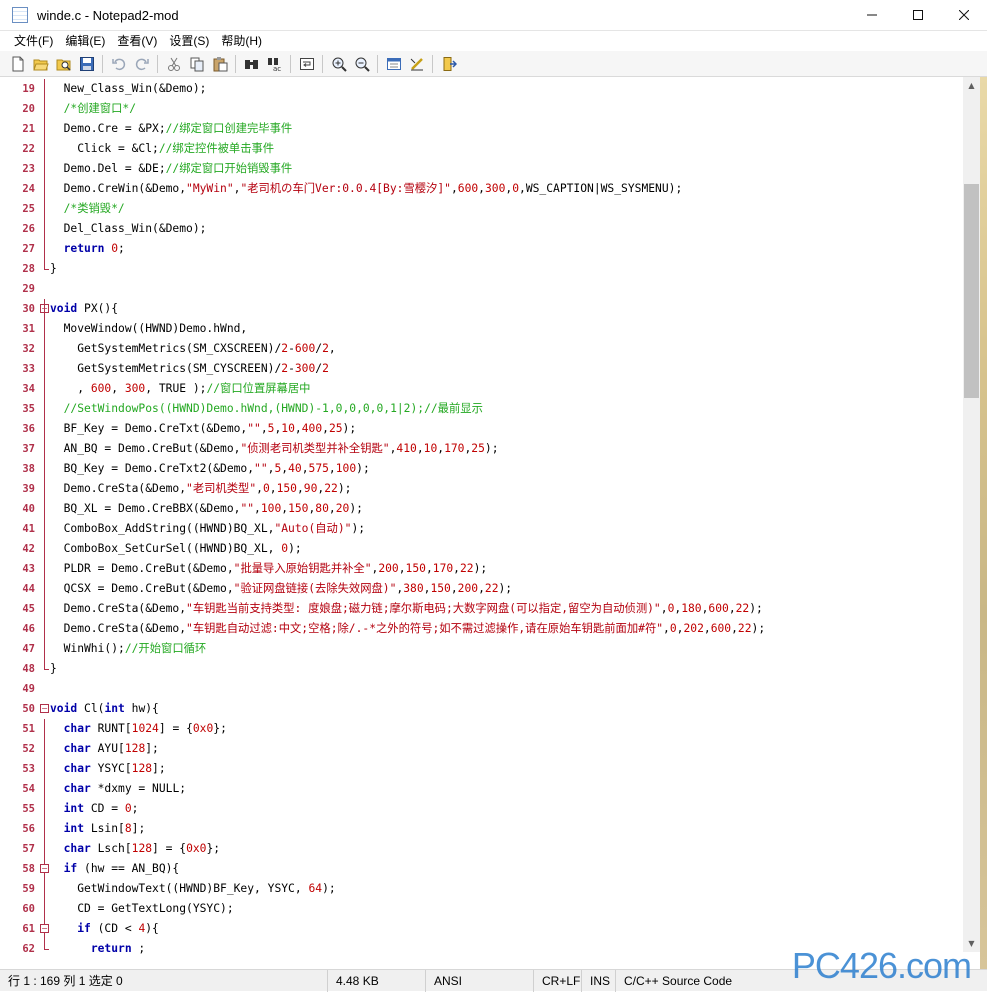 This screenshot has height=999, width=987. Describe the element at coordinates (118, 64) in the screenshot. I see `undo-button` at that location.